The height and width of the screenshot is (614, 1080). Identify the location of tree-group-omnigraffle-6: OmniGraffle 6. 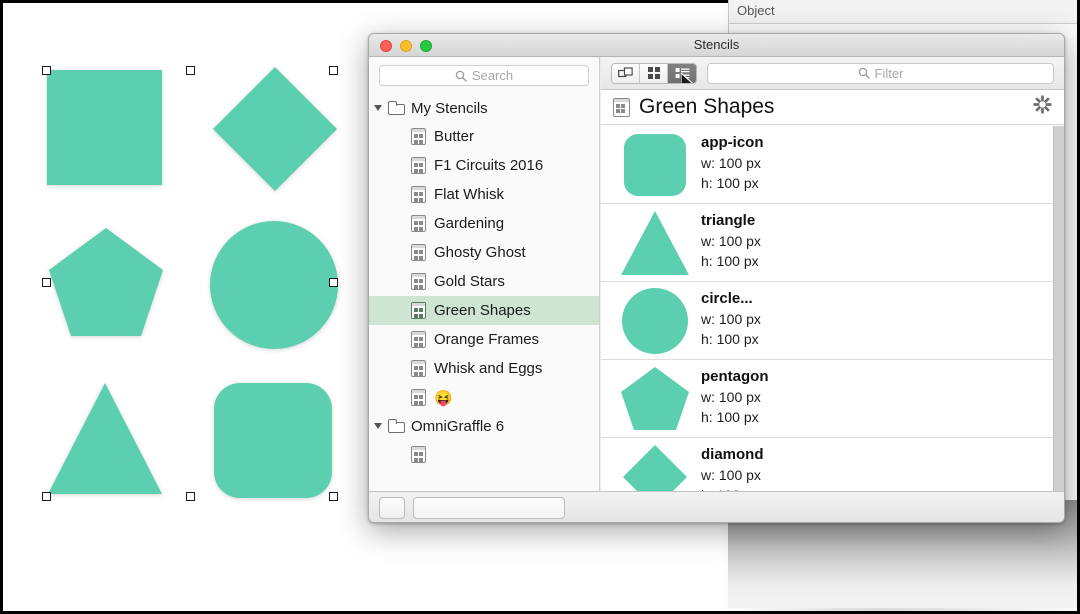
(484, 426).